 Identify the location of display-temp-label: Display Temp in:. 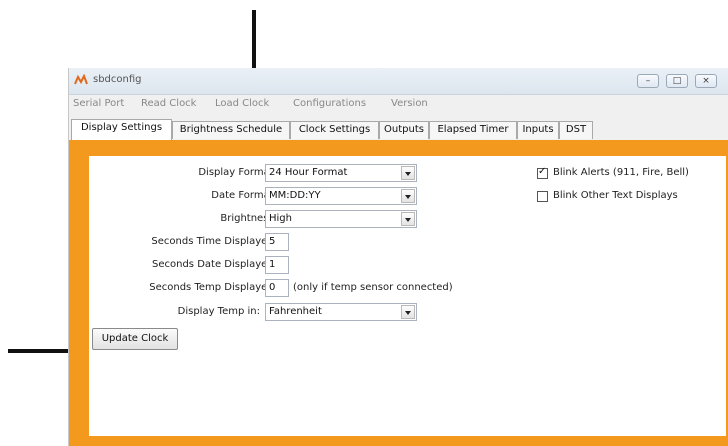
(218, 311).